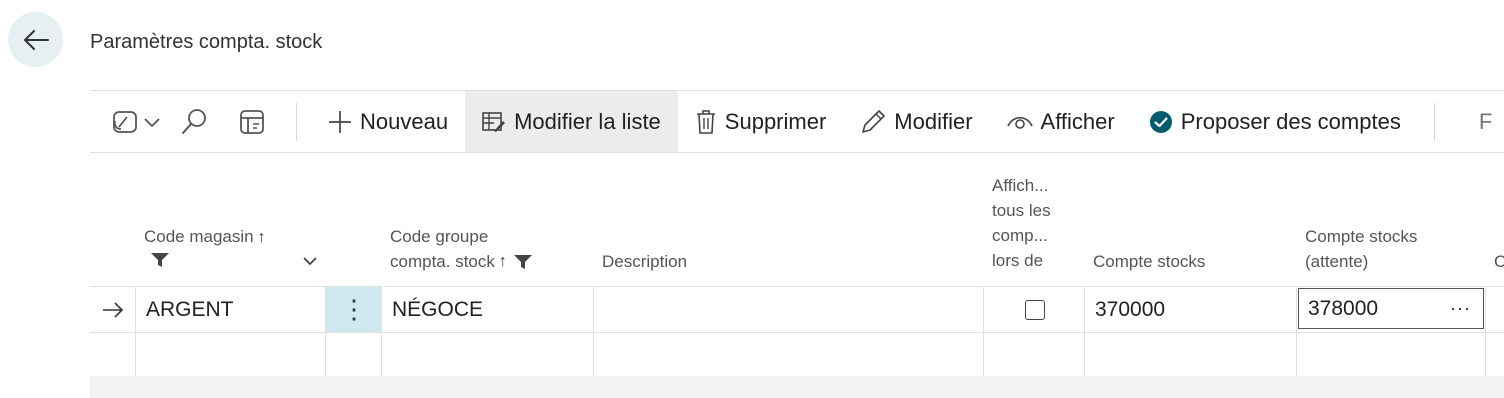 Image resolution: width=1504 pixels, height=398 pixels. I want to click on suggest-accounts-button: Proposer des comptes, so click(1275, 121).